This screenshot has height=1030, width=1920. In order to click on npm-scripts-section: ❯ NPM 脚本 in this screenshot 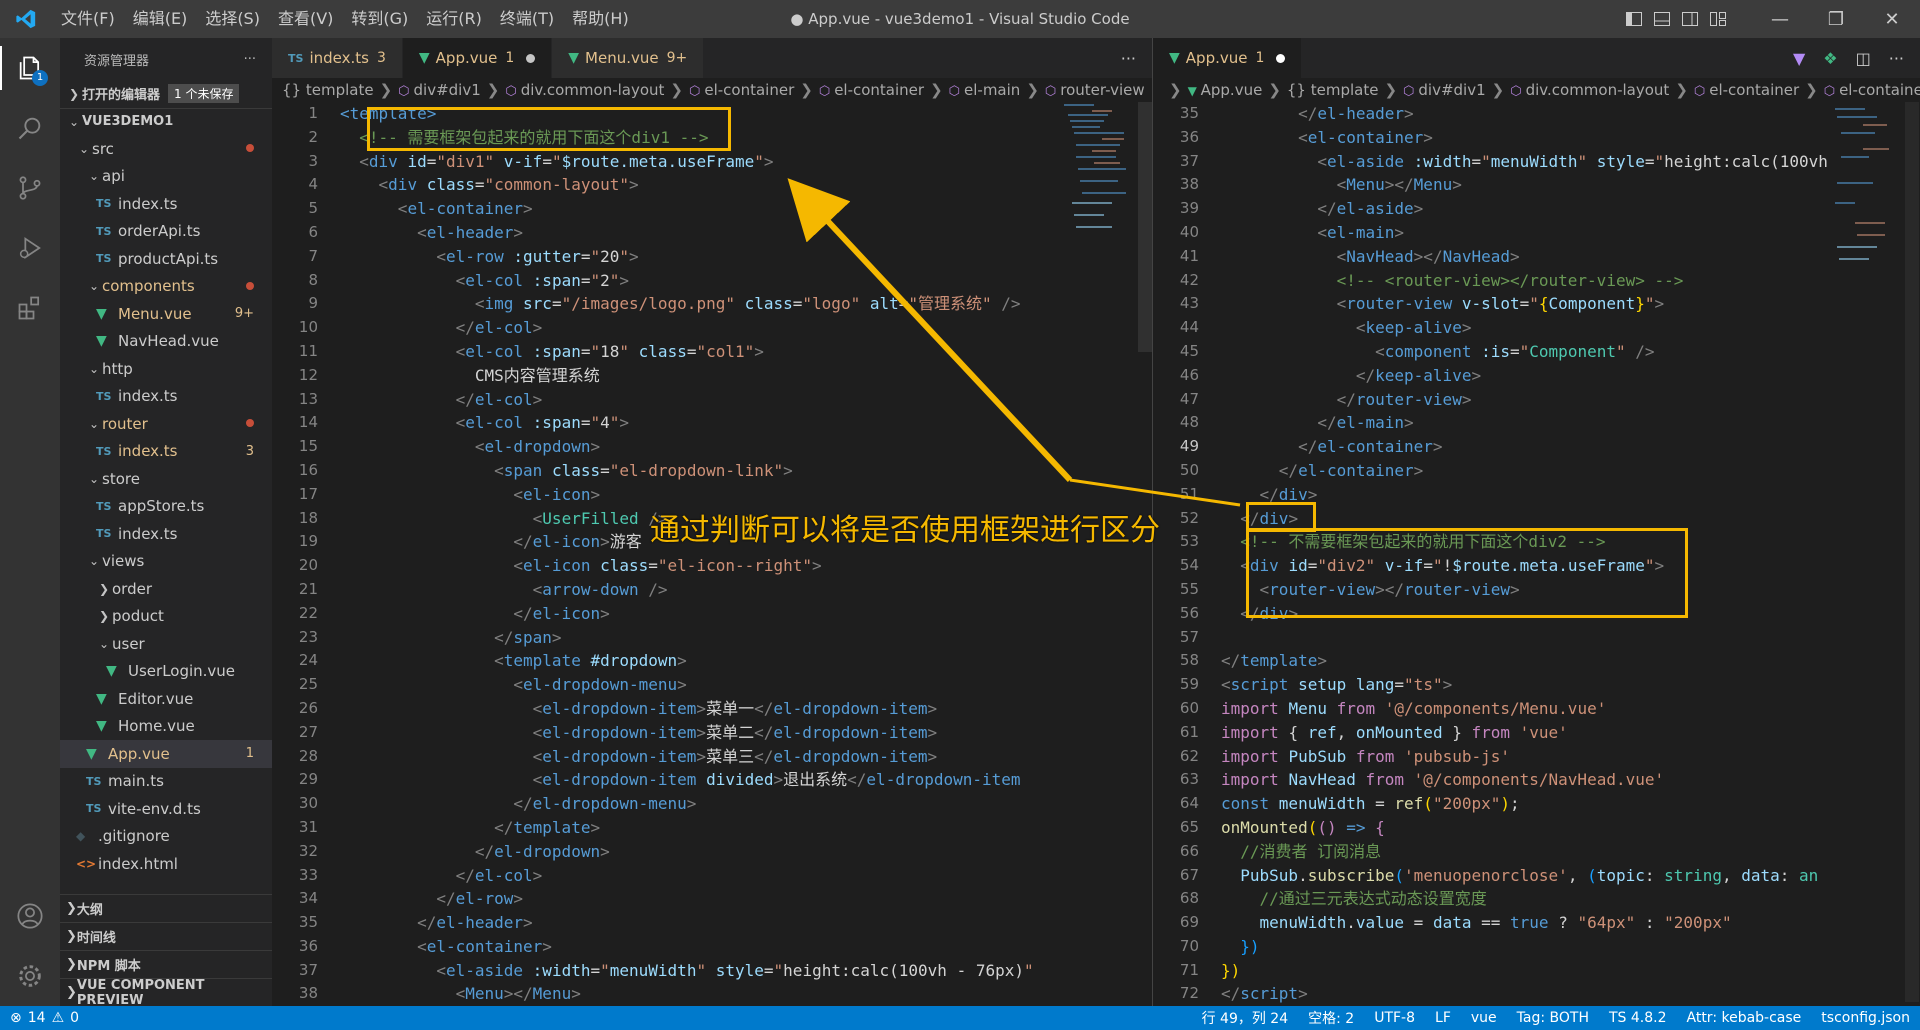, I will do `click(166, 964)`.